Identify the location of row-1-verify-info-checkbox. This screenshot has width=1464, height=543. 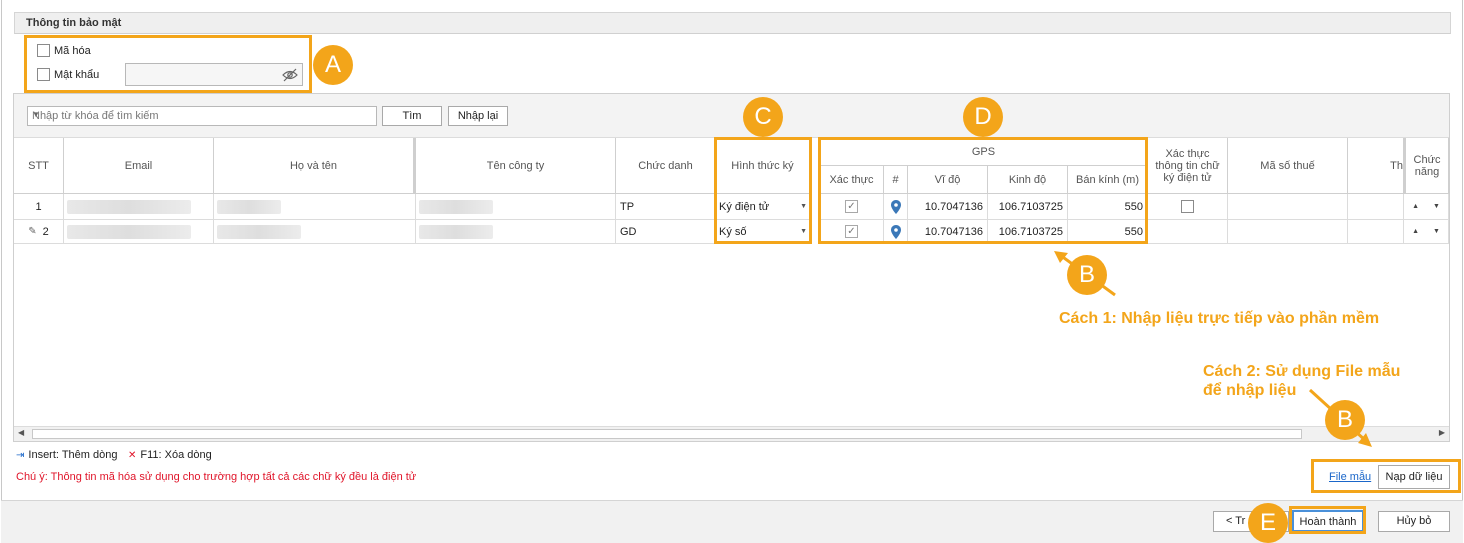
(1187, 206).